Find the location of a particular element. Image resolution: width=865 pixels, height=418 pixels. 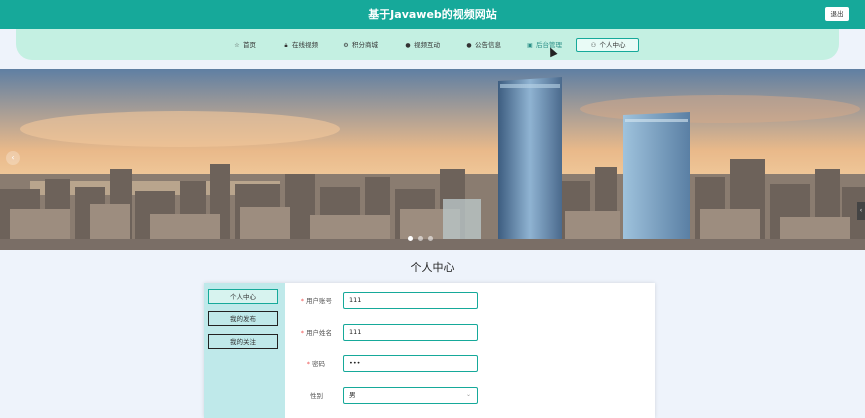

side-collapse-icon: ‹ is located at coordinates (861, 211).